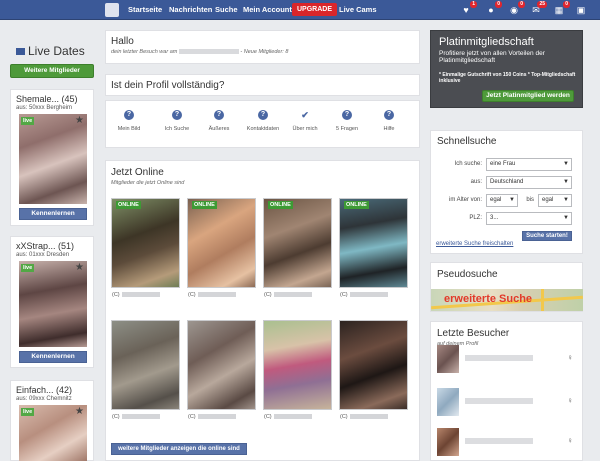 Image resolution: width=600 pixels, height=461 pixels. I want to click on select-zip: 3... ▼, so click(529, 218).